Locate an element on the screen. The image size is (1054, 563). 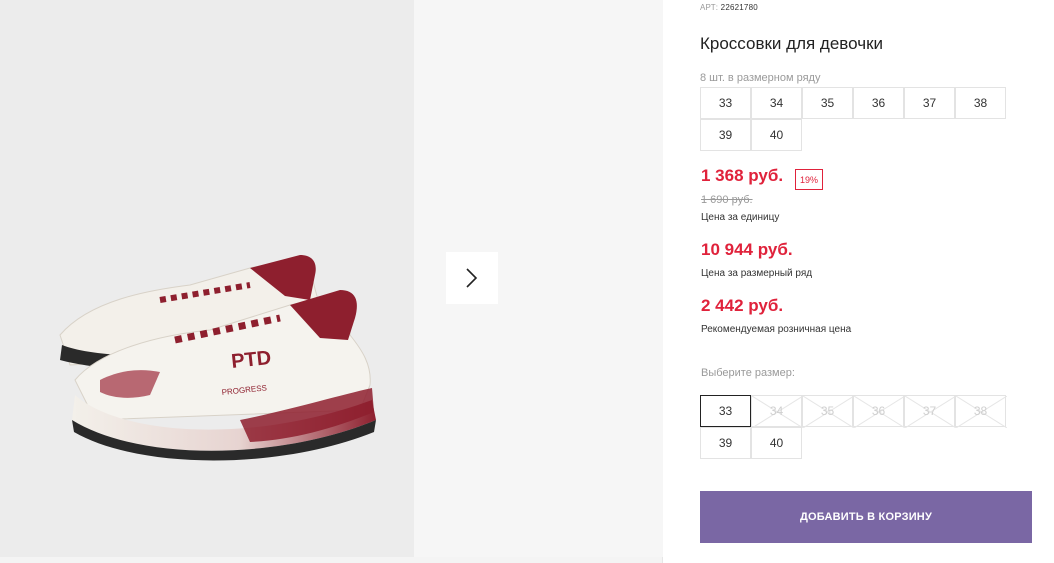
product-title: Кроссовки для девочки is located at coordinates (791, 43).